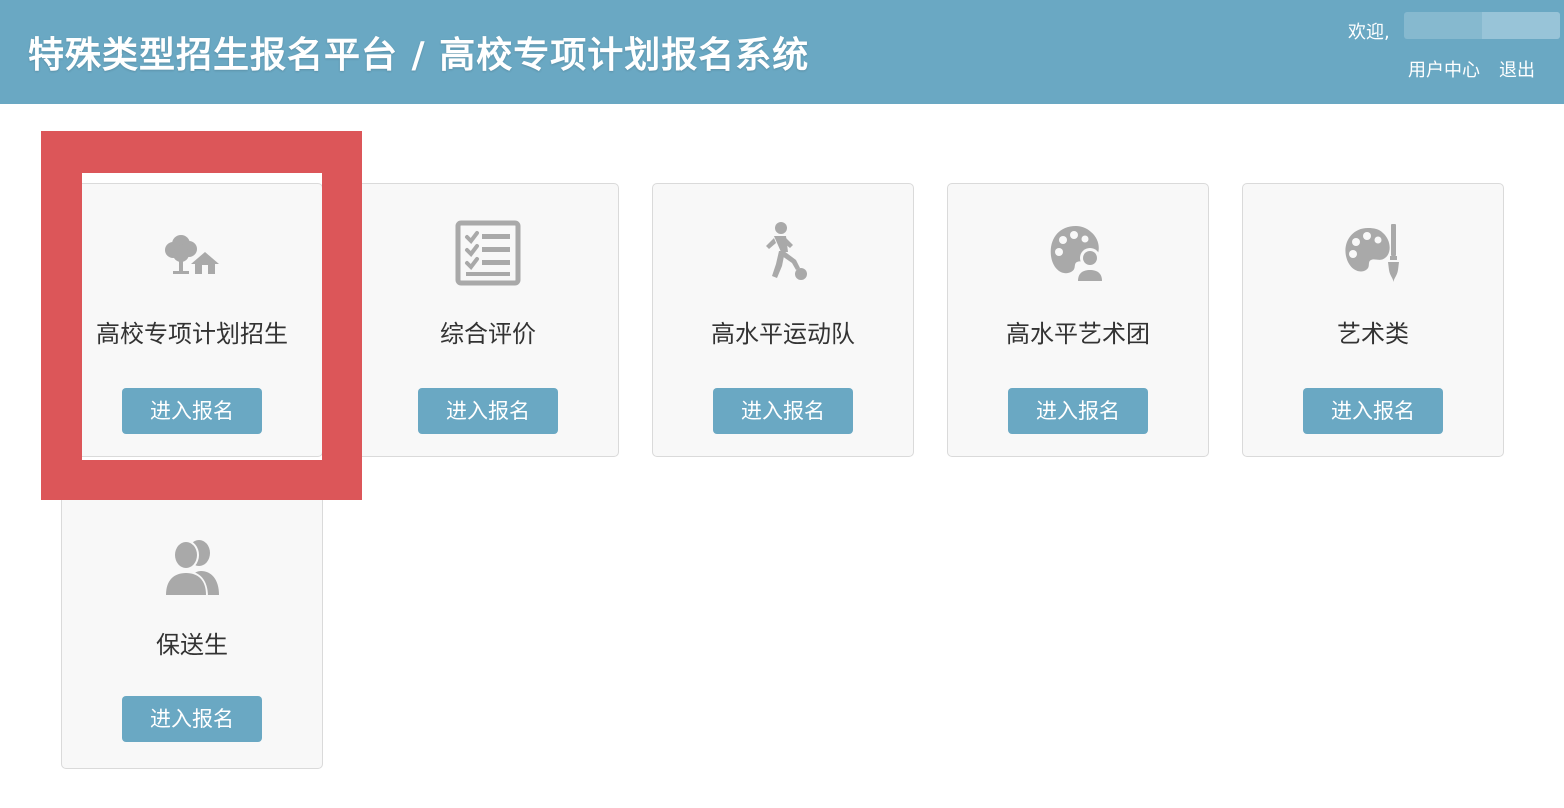 Image resolution: width=1564 pixels, height=808 pixels. What do you see at coordinates (419, 55) in the screenshot?
I see `page-title: 特殊类型招生报名平台 / 高校专项计划报名系统` at bounding box center [419, 55].